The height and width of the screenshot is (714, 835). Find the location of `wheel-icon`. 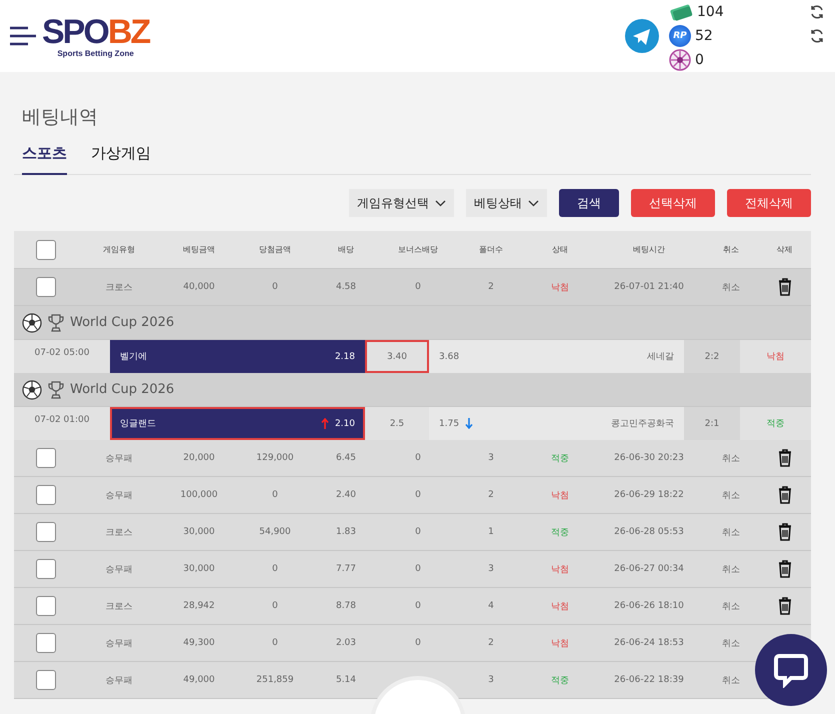

wheel-icon is located at coordinates (680, 60).